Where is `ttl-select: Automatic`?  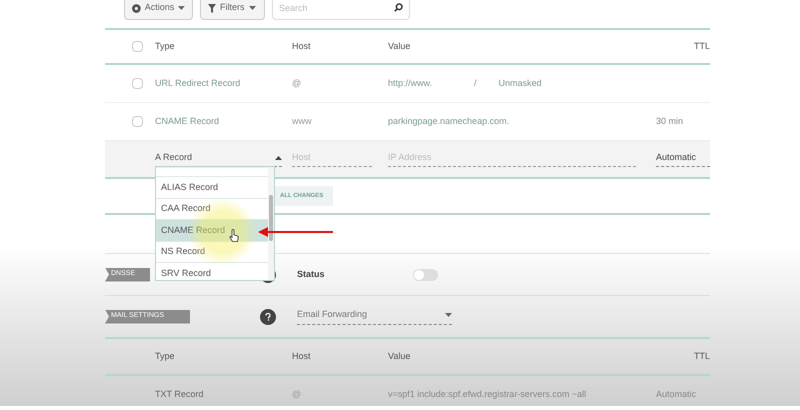
ttl-select: Automatic is located at coordinates (683, 159).